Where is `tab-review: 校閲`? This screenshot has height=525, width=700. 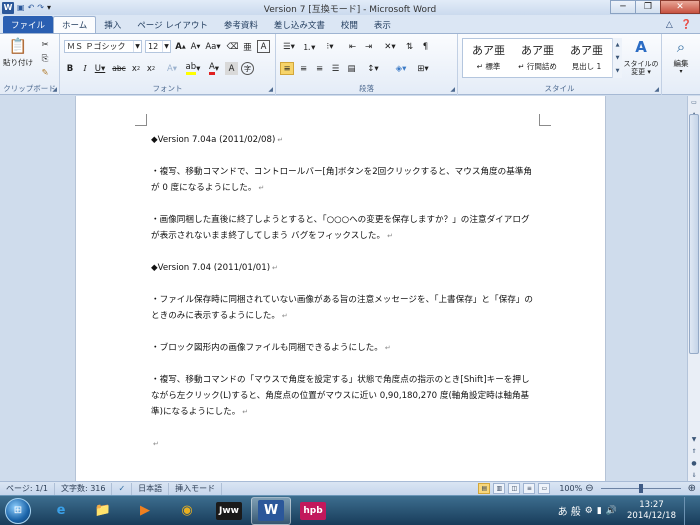
tab-review: 校閲 is located at coordinates (349, 24).